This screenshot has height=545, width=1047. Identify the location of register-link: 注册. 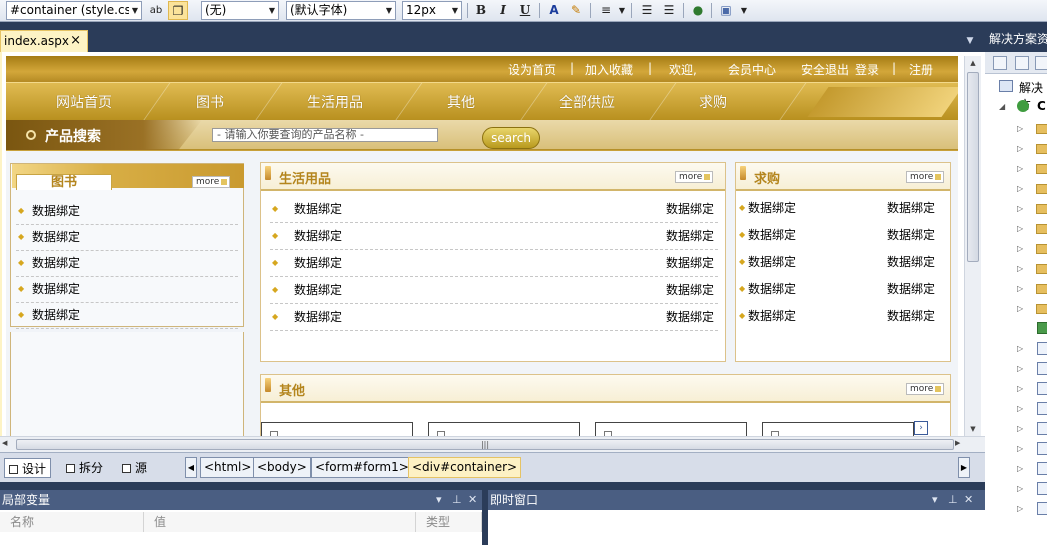
(921, 69).